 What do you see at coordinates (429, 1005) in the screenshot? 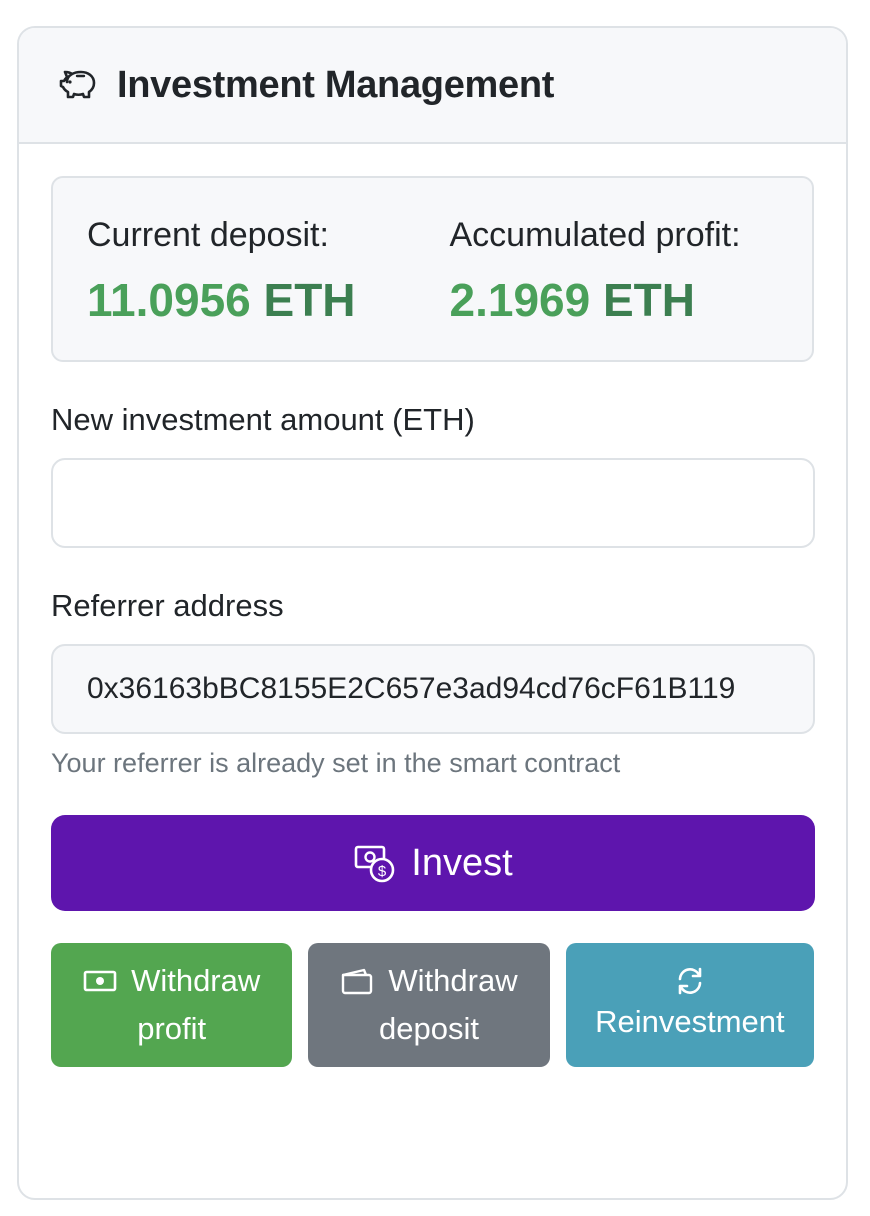
I see `withdraw-deposit-button: Withdraw deposit` at bounding box center [429, 1005].